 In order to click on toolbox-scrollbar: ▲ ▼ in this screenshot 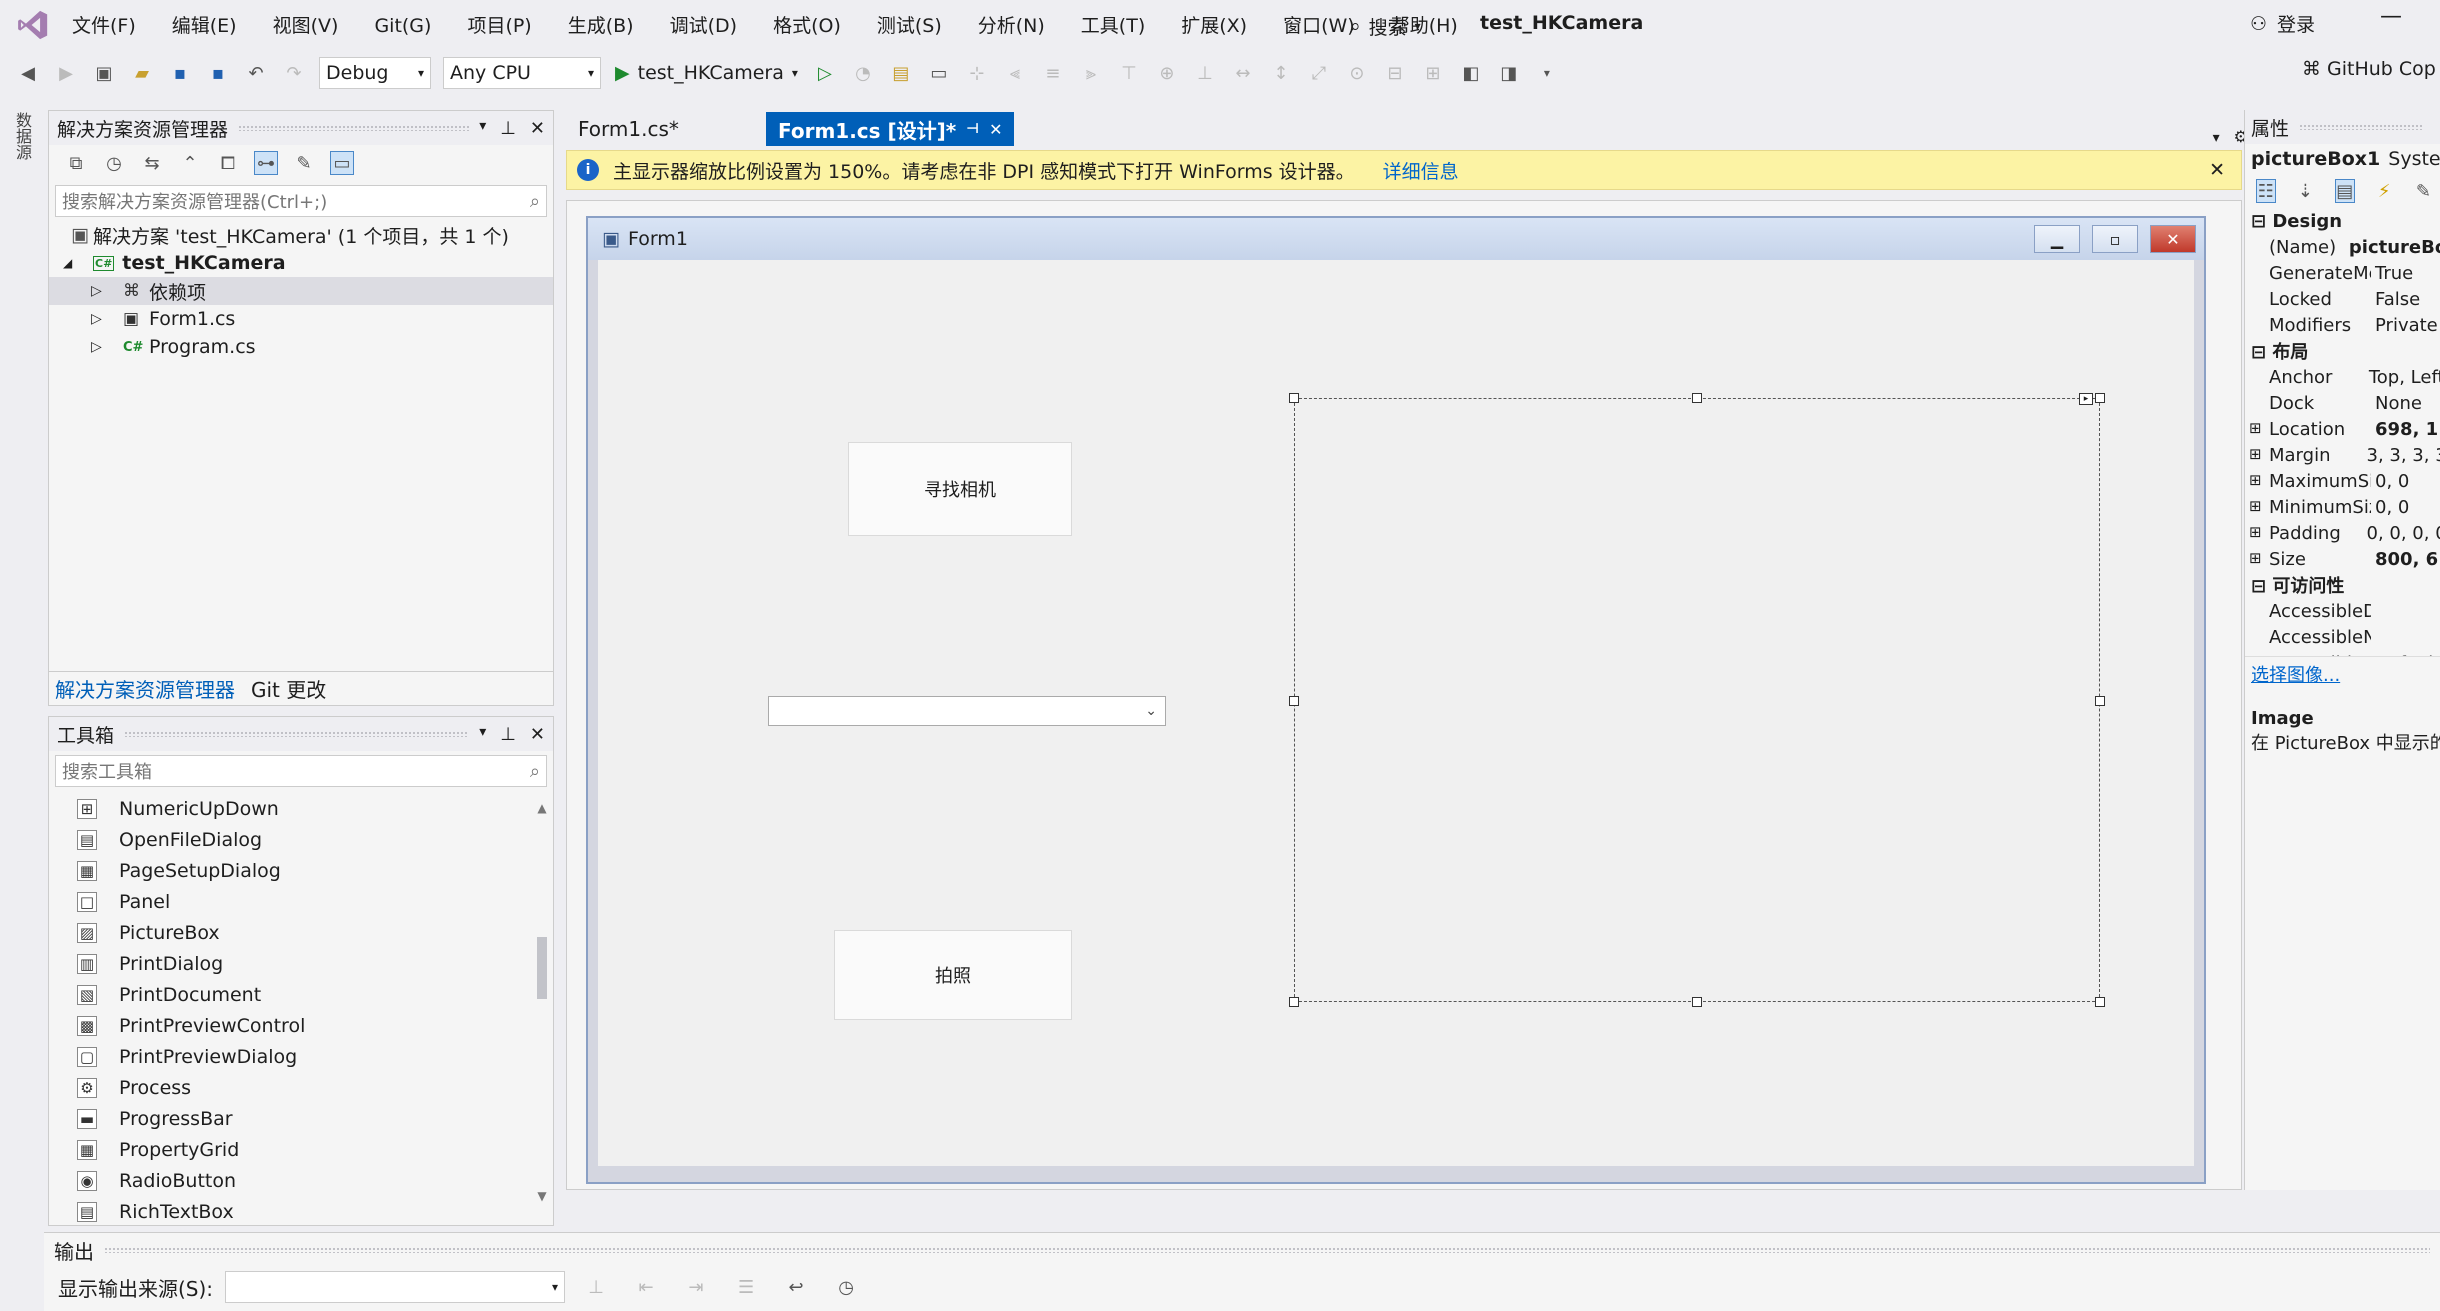, I will do `click(542, 1011)`.